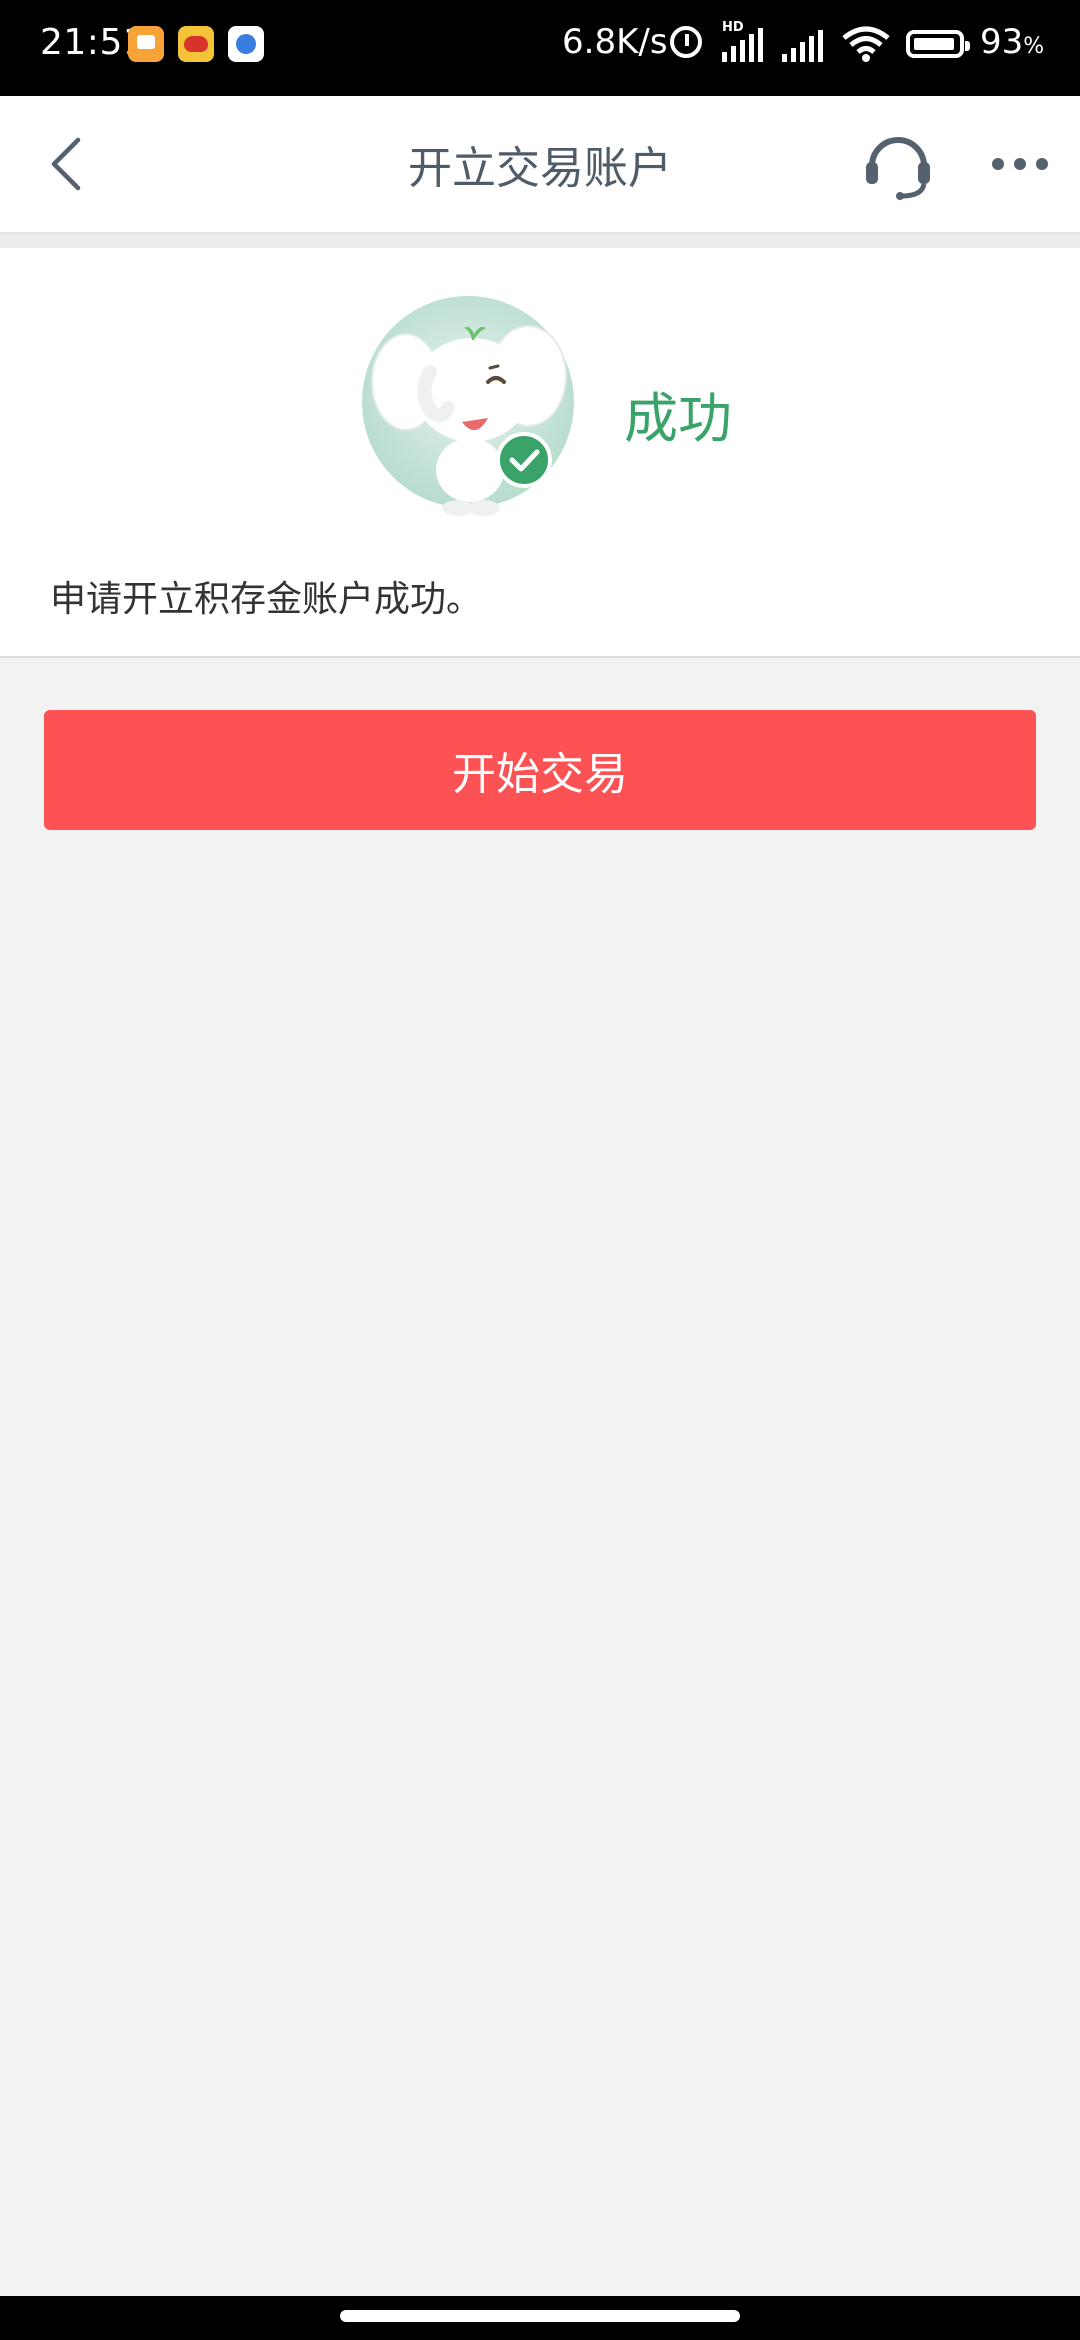 The width and height of the screenshot is (1080, 2340). I want to click on network-speed: 6.8K/s, so click(615, 42).